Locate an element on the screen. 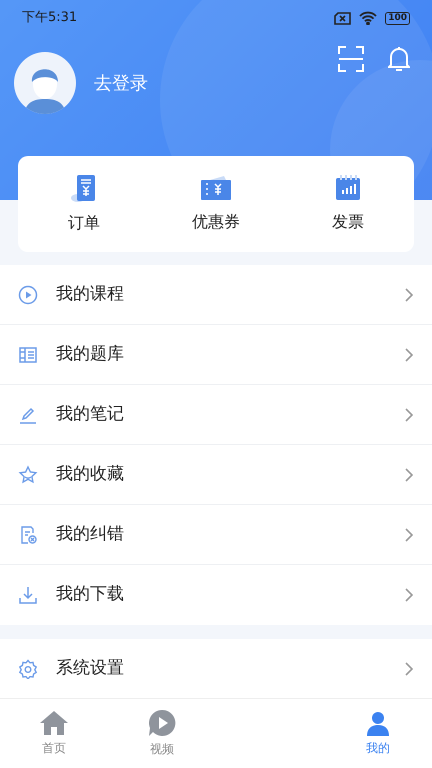 This screenshot has width=432, height=768. star-icon is located at coordinates (28, 474).